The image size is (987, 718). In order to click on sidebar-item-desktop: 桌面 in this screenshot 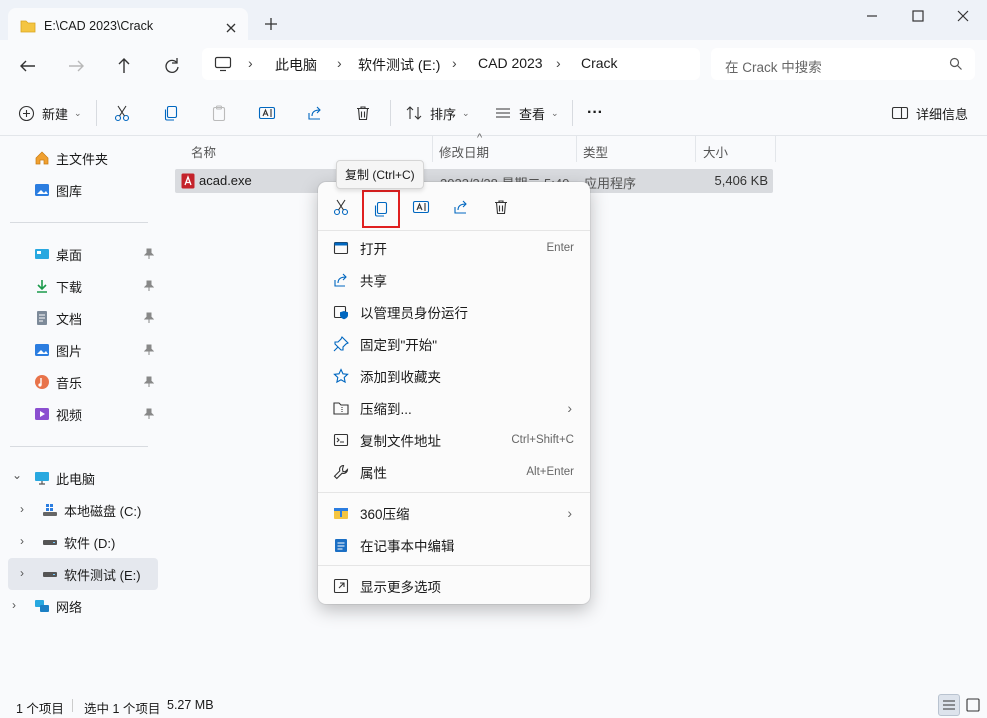, I will do `click(83, 254)`.